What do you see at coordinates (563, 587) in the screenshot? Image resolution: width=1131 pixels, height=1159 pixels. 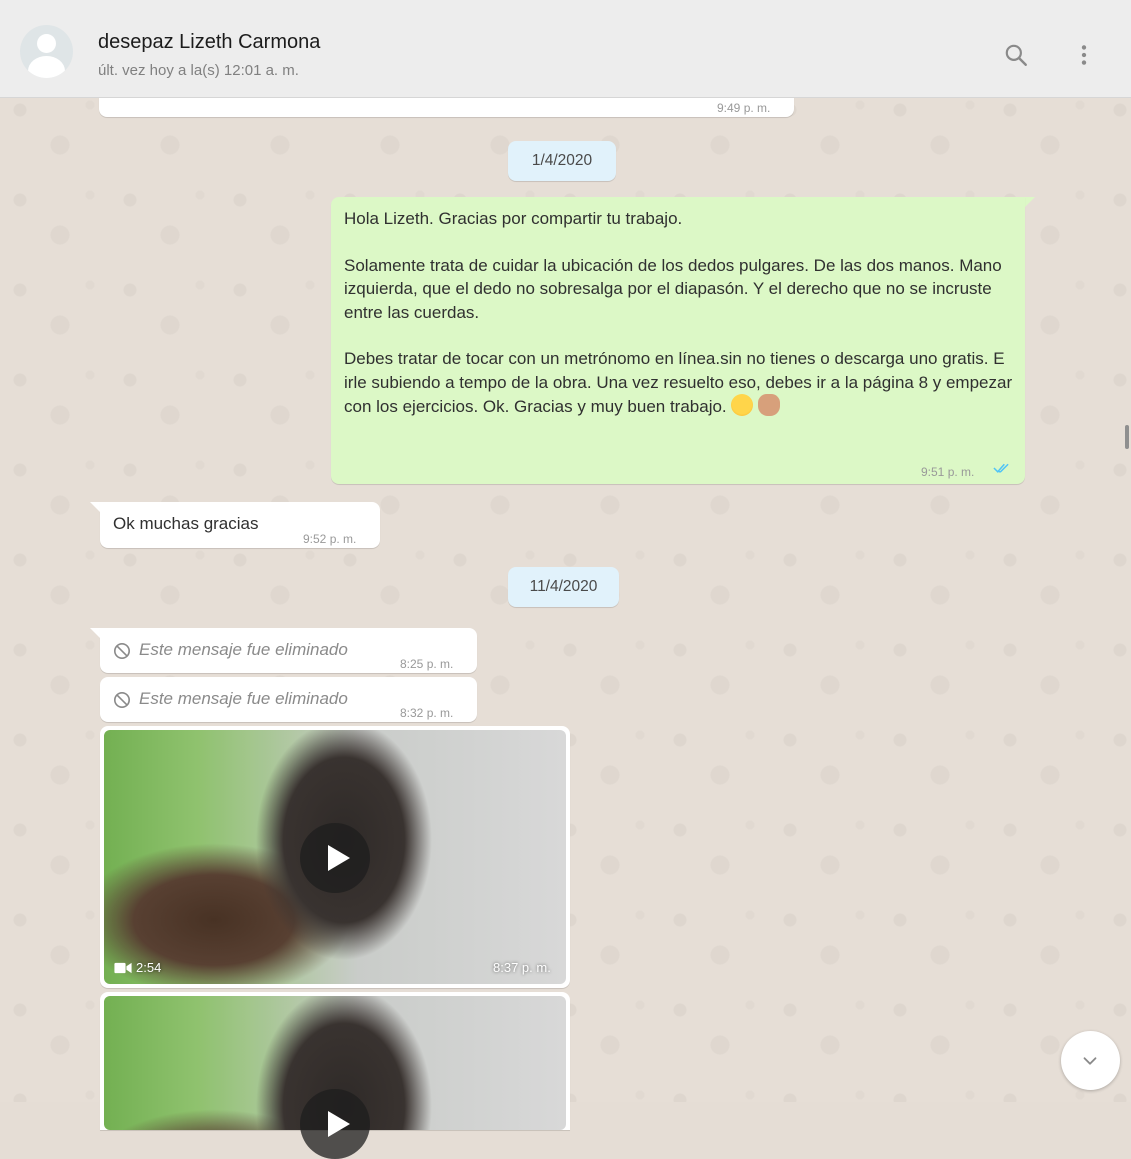 I see `date-separator: 11/4/2020` at bounding box center [563, 587].